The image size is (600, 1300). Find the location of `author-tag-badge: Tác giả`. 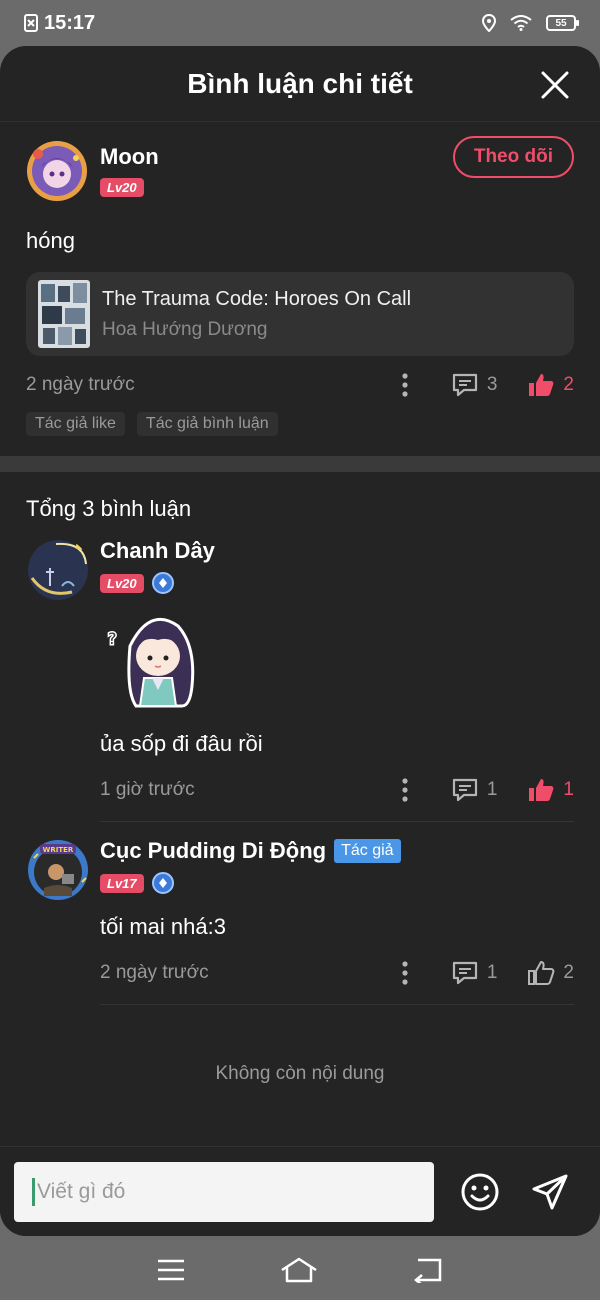

author-tag-badge: Tác giả is located at coordinates (367, 851).